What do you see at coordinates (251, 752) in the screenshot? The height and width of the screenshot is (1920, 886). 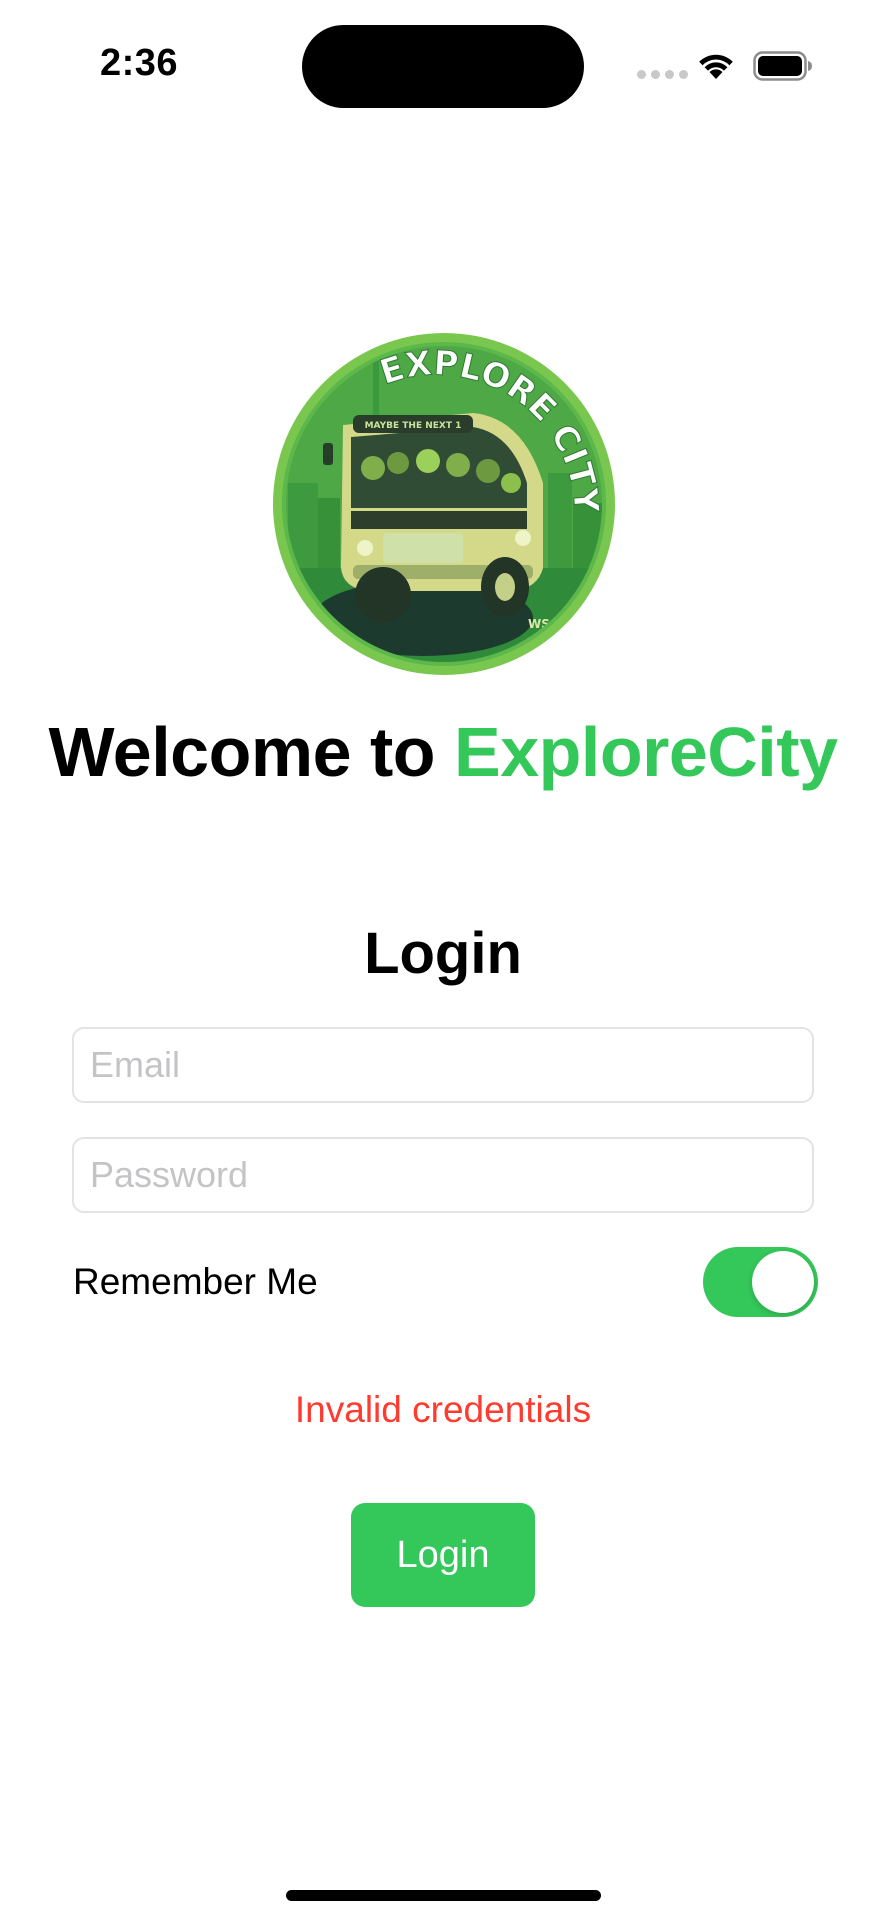 I see `welcome-prefix: Welcome to` at bounding box center [251, 752].